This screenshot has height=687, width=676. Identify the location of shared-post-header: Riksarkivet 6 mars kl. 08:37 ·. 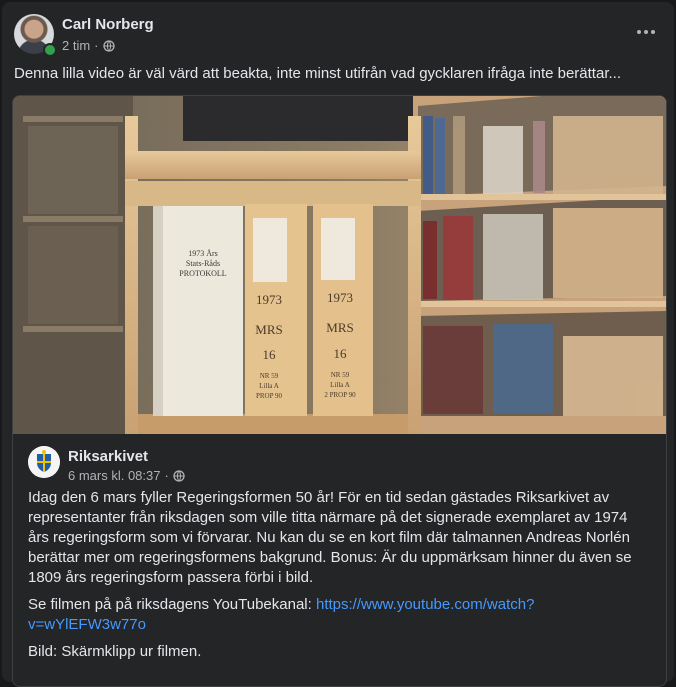
(338, 466).